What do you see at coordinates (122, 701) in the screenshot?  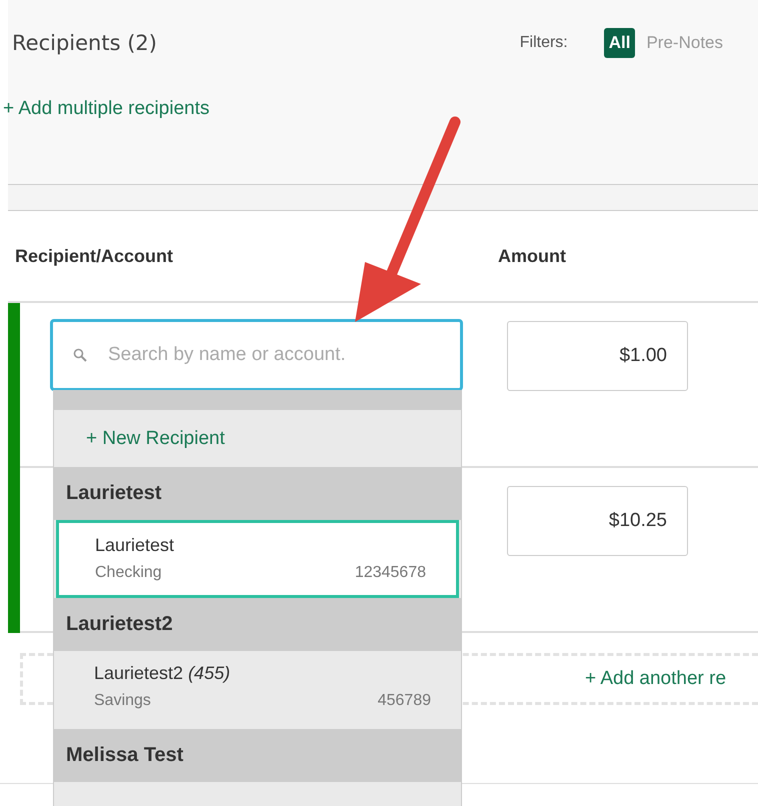 I see `account-type: Savings` at bounding box center [122, 701].